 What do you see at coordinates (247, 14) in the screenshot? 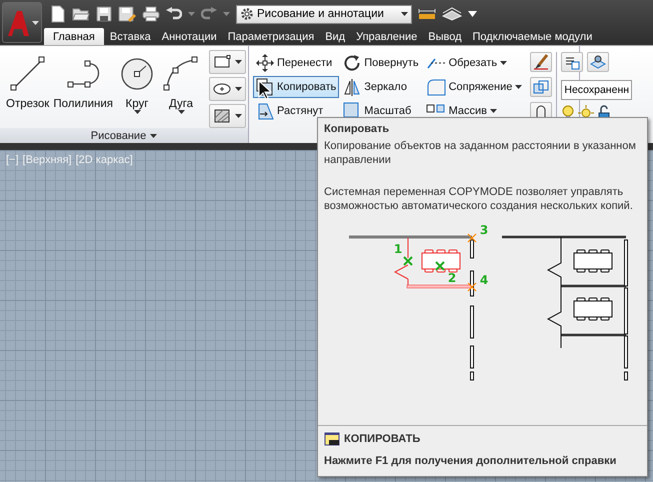
I see `gear-icon` at bounding box center [247, 14].